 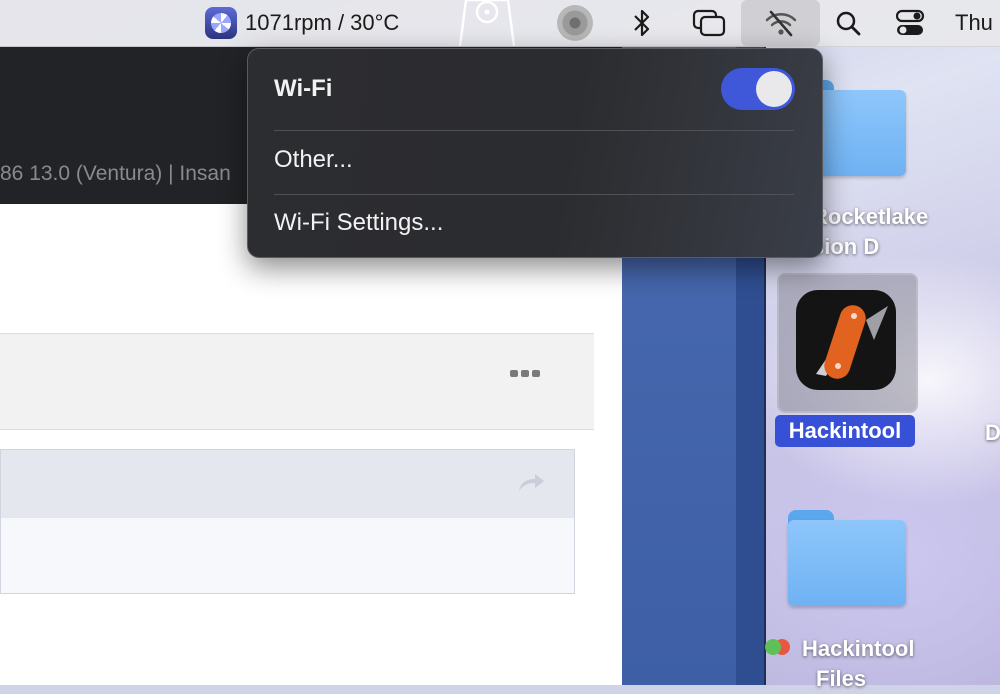 I want to click on tag-dots-icon, so click(x=777, y=647).